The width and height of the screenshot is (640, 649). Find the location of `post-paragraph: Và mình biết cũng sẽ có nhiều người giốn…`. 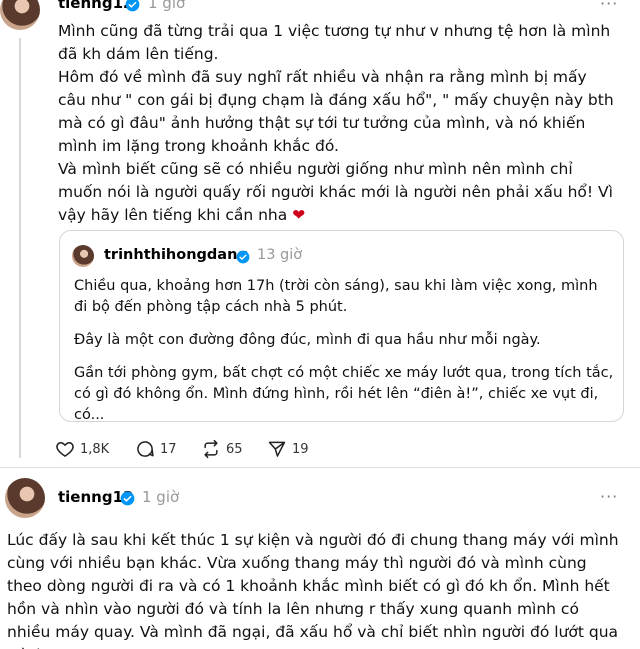

post-paragraph: Và mình biết cũng sẽ có nhiều người giốn… is located at coordinates (335, 192).